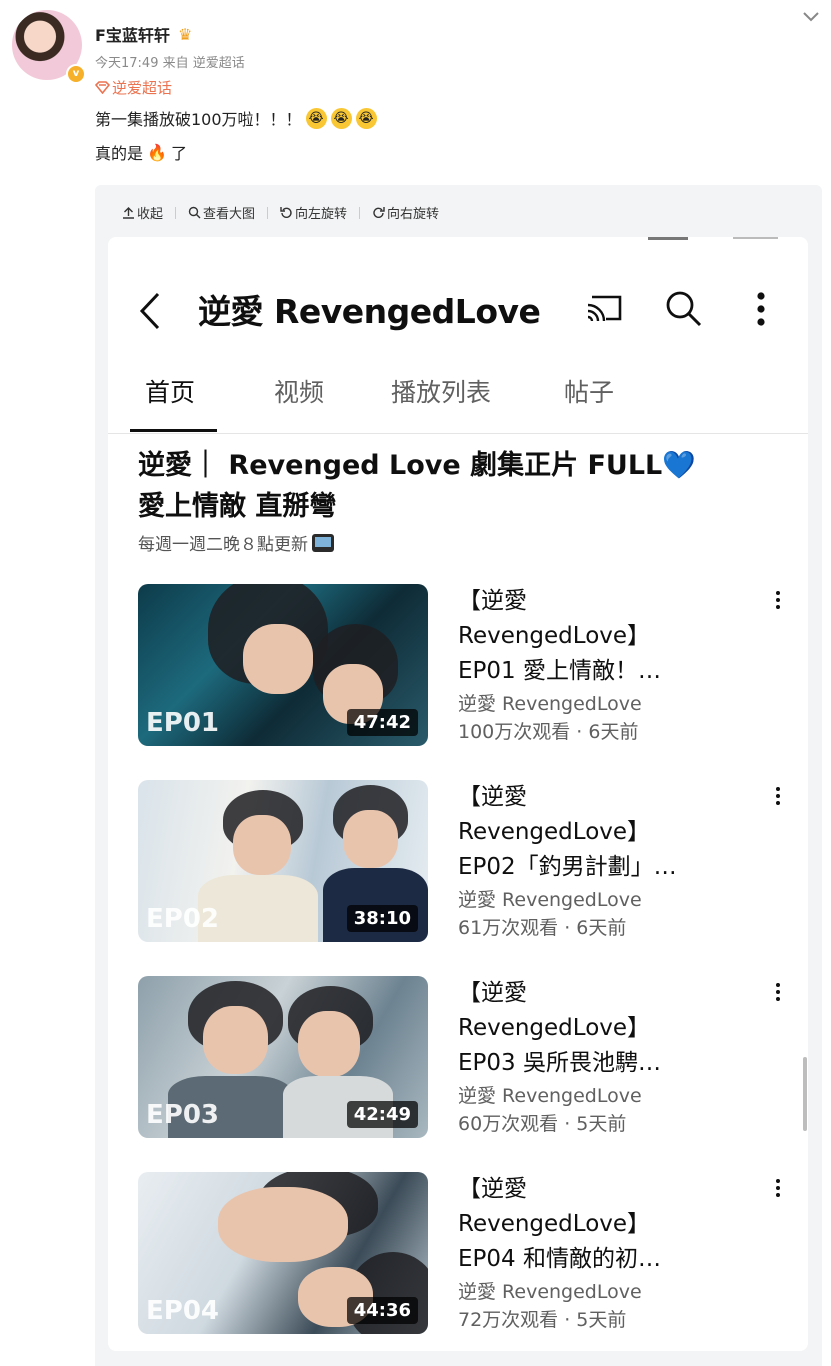 The height and width of the screenshot is (1366, 831). I want to click on app-bar: 逆愛 RevengedLove, so click(458, 310).